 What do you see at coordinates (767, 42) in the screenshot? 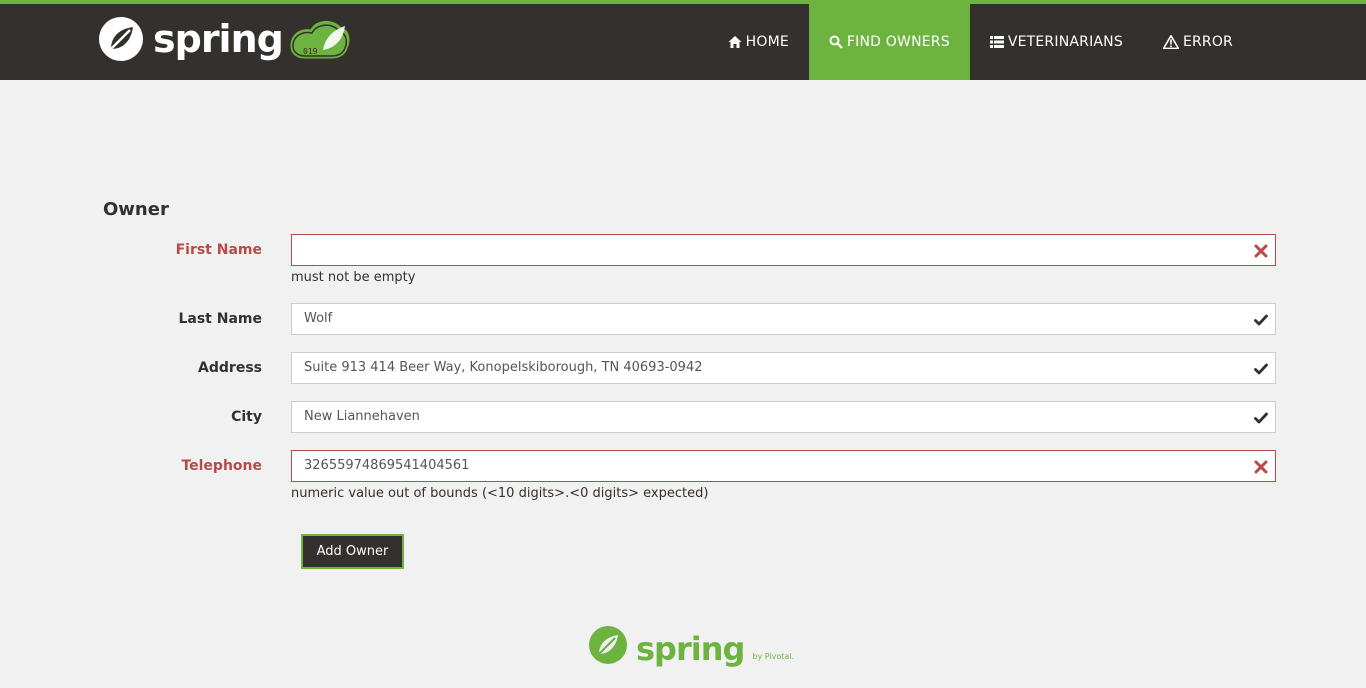
I see `nav-home-label: Home` at bounding box center [767, 42].